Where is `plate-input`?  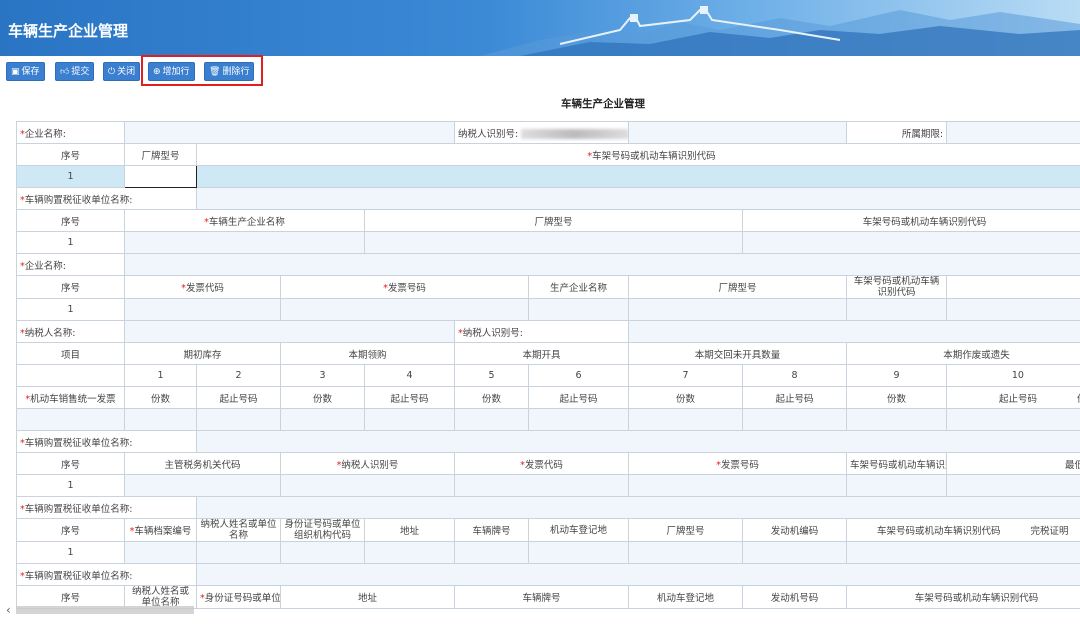 plate-input is located at coordinates (491, 552).